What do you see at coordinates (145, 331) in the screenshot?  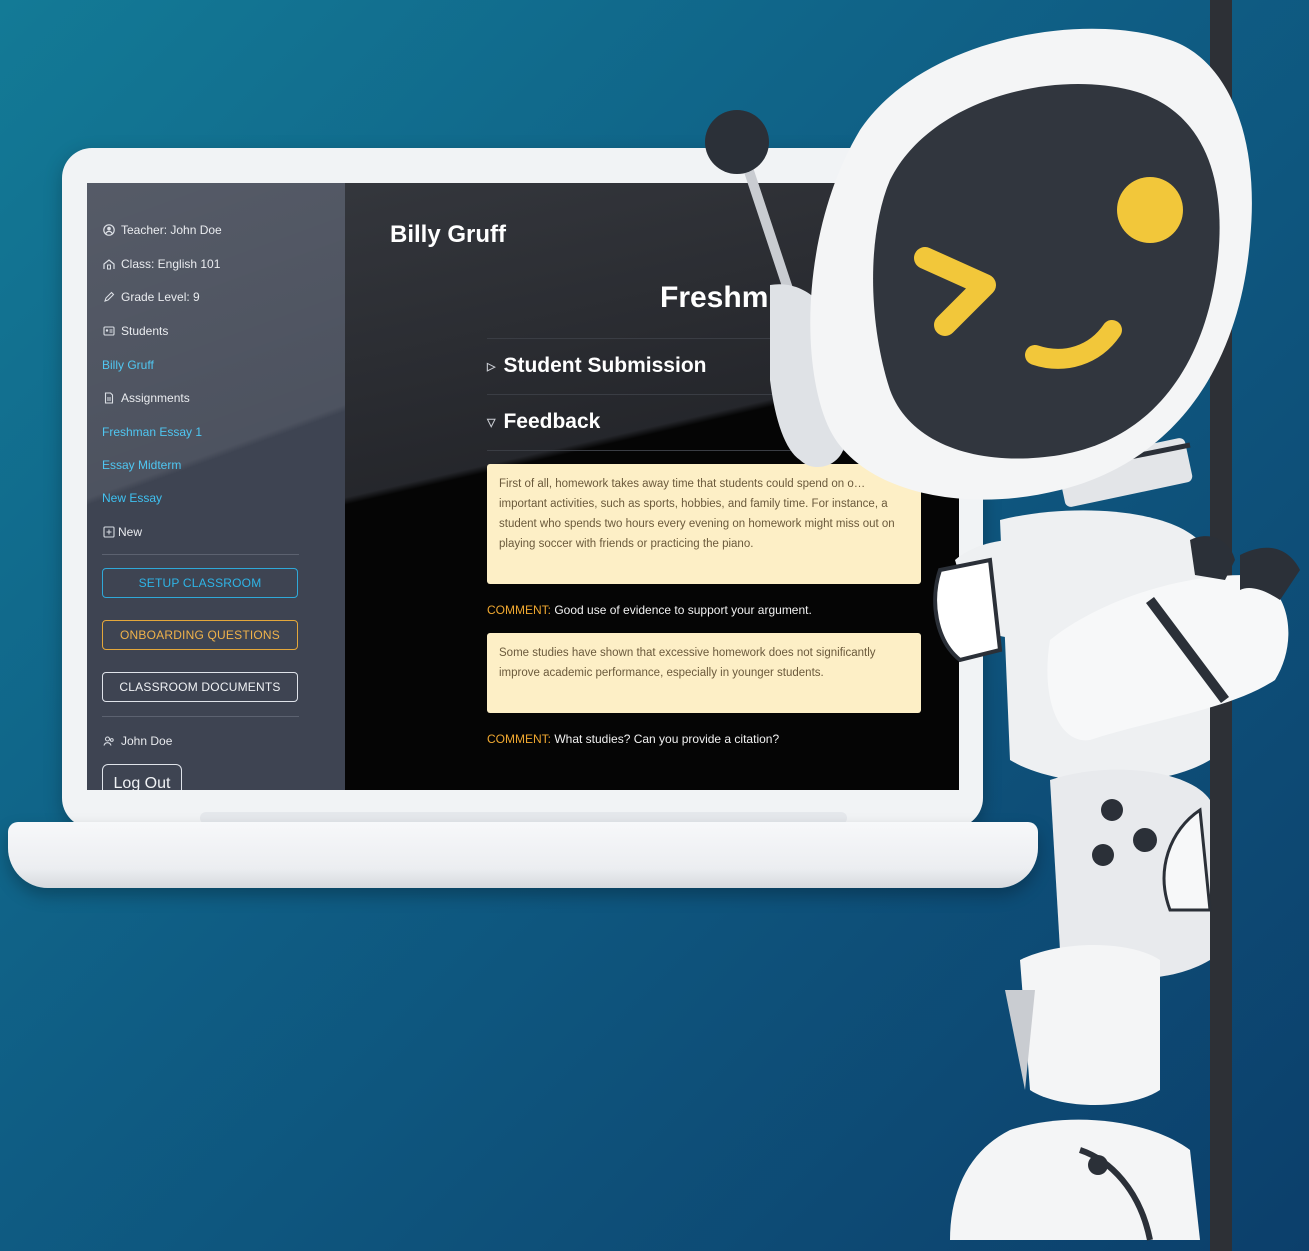 I see `students-label: Students` at bounding box center [145, 331].